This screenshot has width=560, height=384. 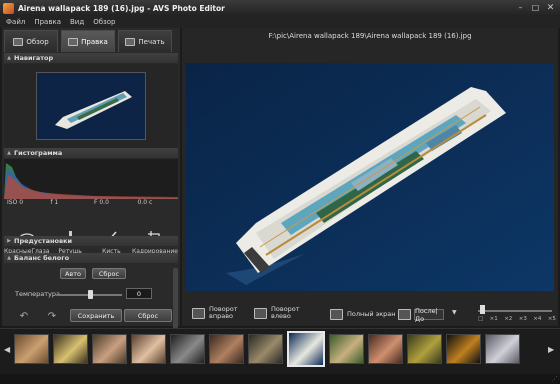 I want to click on maximize-button: □, so click(x=535, y=7).